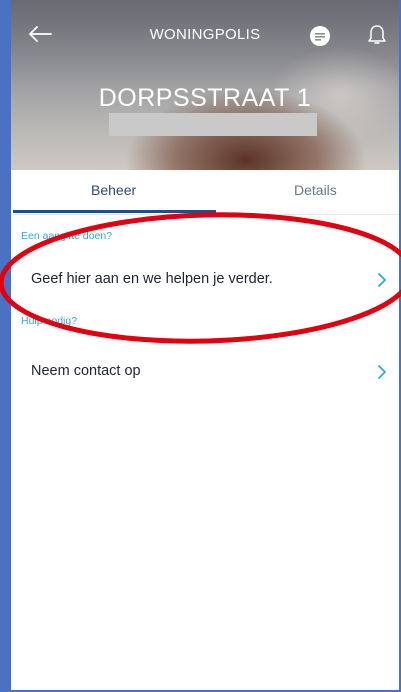 Image resolution: width=401 pixels, height=692 pixels. Describe the element at coordinates (67, 236) in the screenshot. I see `section-label-aangifte: Een aangifte doen?` at that location.